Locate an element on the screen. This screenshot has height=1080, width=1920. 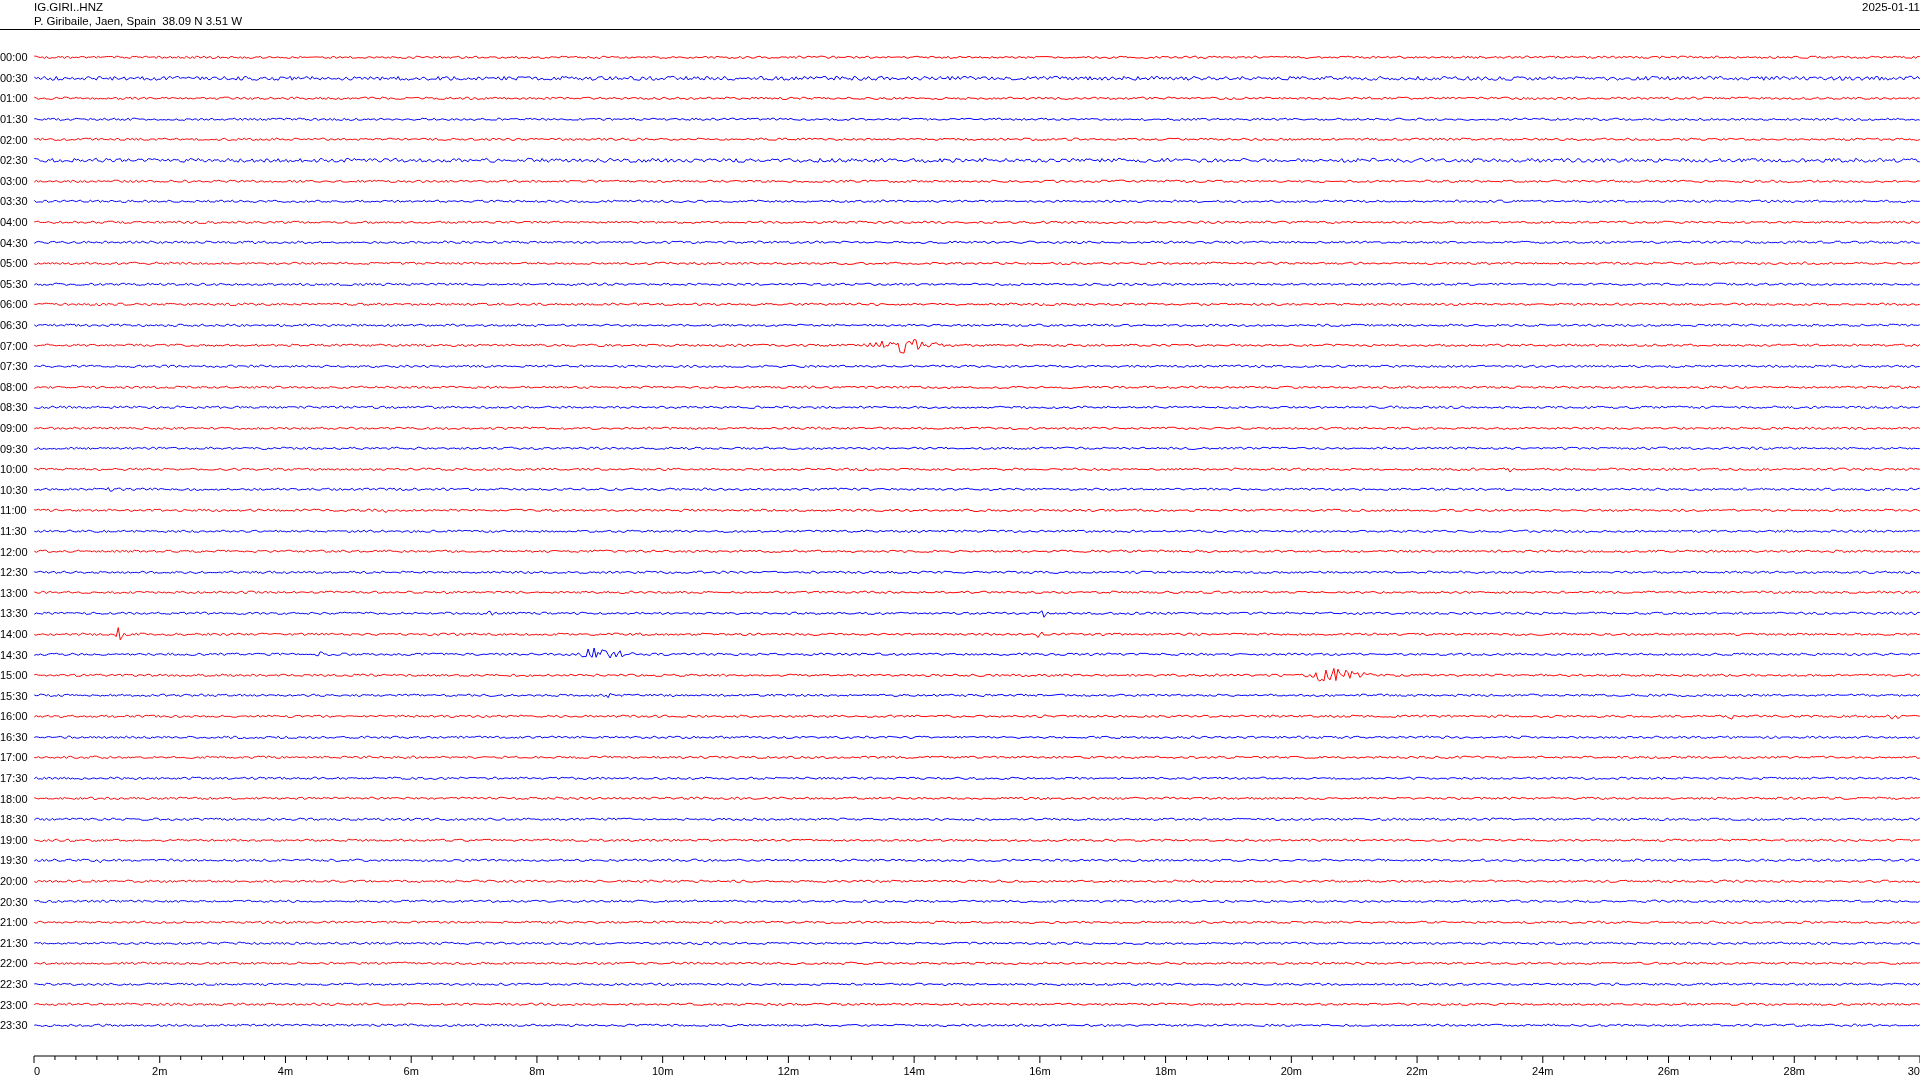
row-time-label: 04:00 is located at coordinates (14, 222).